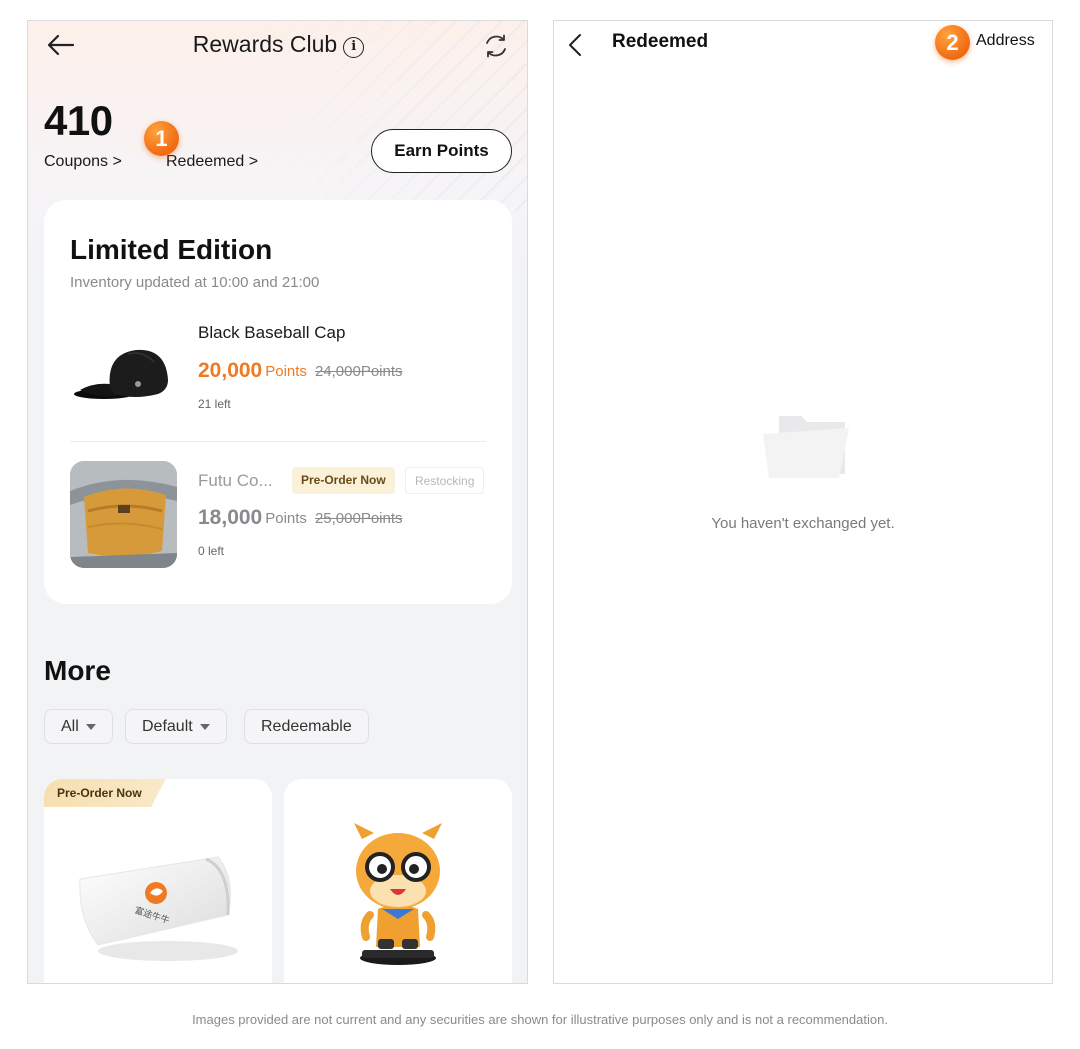 The image size is (1080, 1049). Describe the element at coordinates (354, 47) in the screenshot. I see `info-icon: i` at that location.